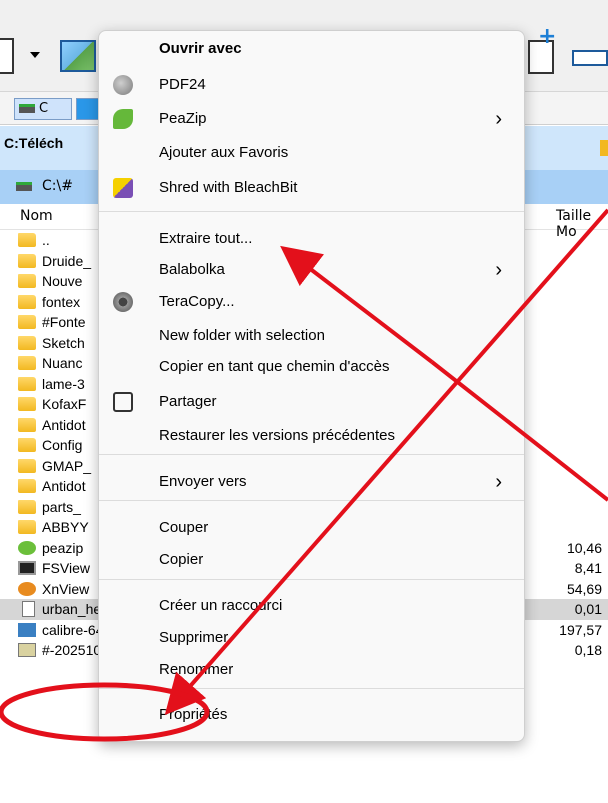 This screenshot has height=803, width=608. Describe the element at coordinates (311, 638) in the screenshot. I see `menu-item-supprimer: Supprimer` at that location.